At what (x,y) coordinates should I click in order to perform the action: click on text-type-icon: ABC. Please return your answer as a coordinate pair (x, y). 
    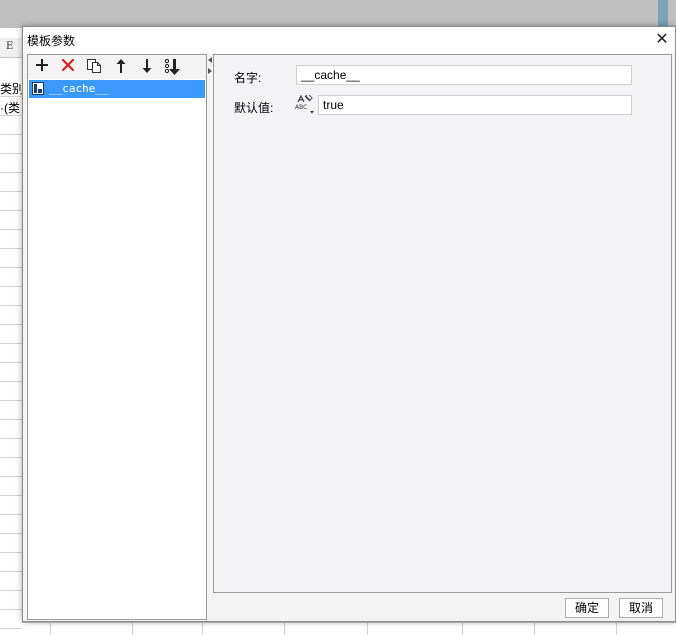
    Looking at the image, I should click on (304, 103).